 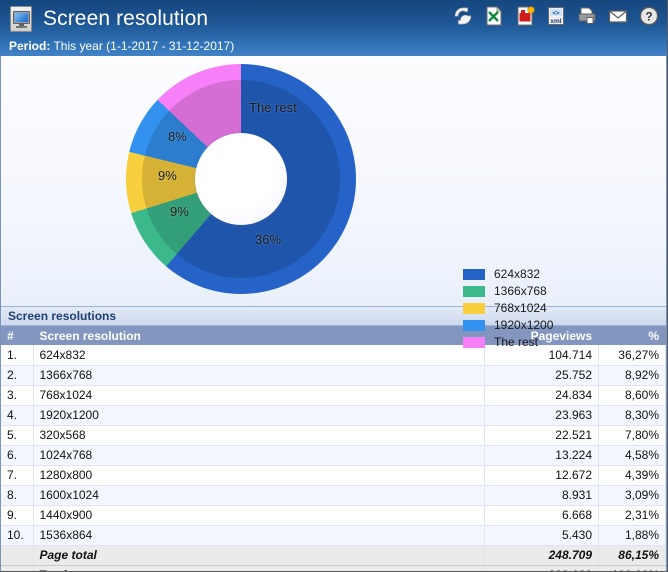 I want to click on xml-export-icon: <> xml, so click(x=556, y=16).